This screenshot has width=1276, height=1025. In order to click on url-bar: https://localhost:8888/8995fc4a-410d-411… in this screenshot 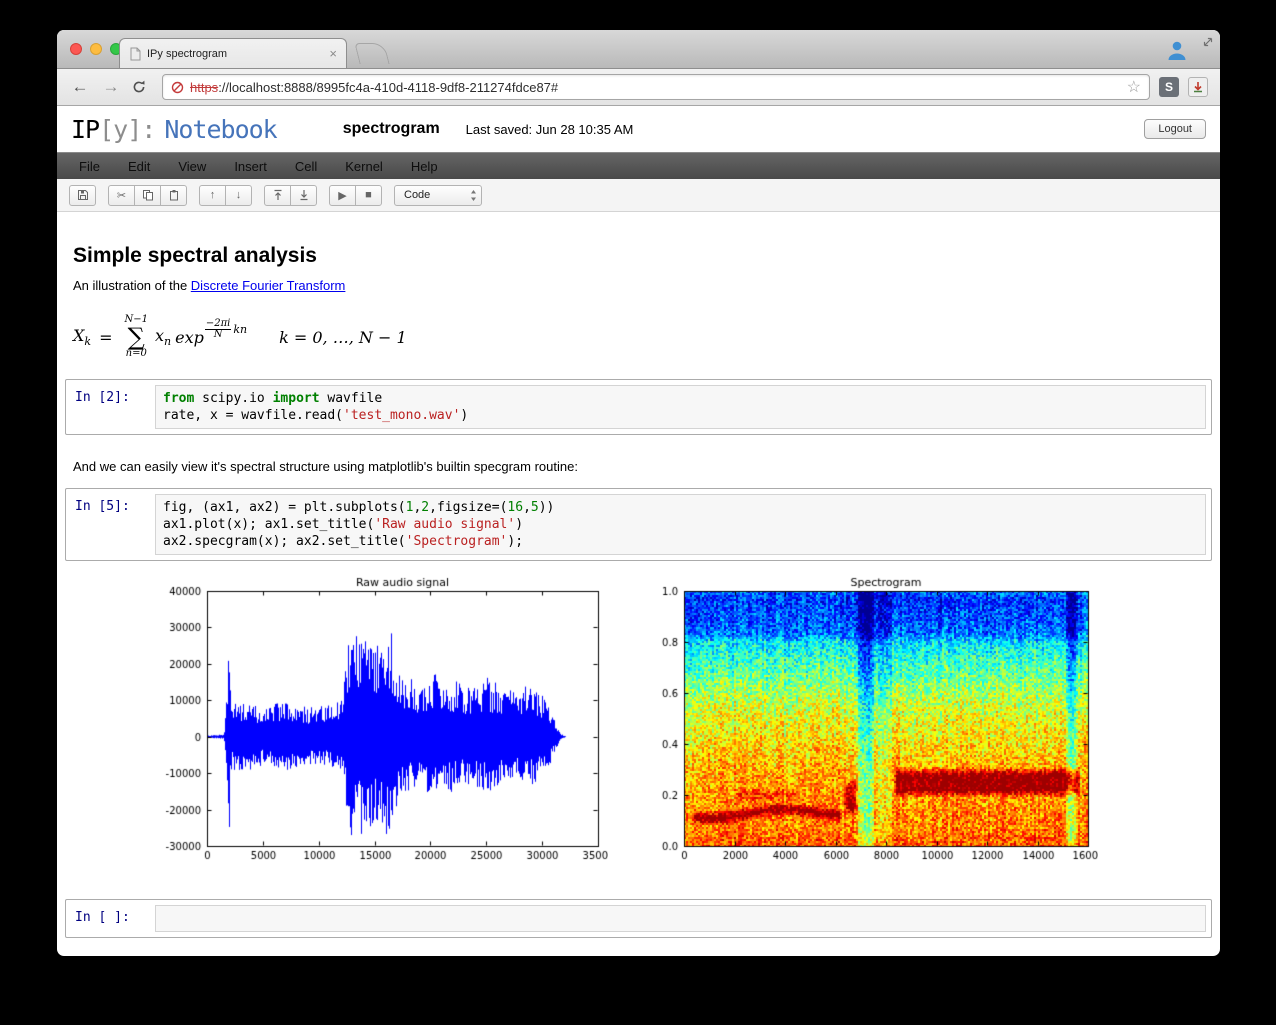, I will do `click(656, 87)`.